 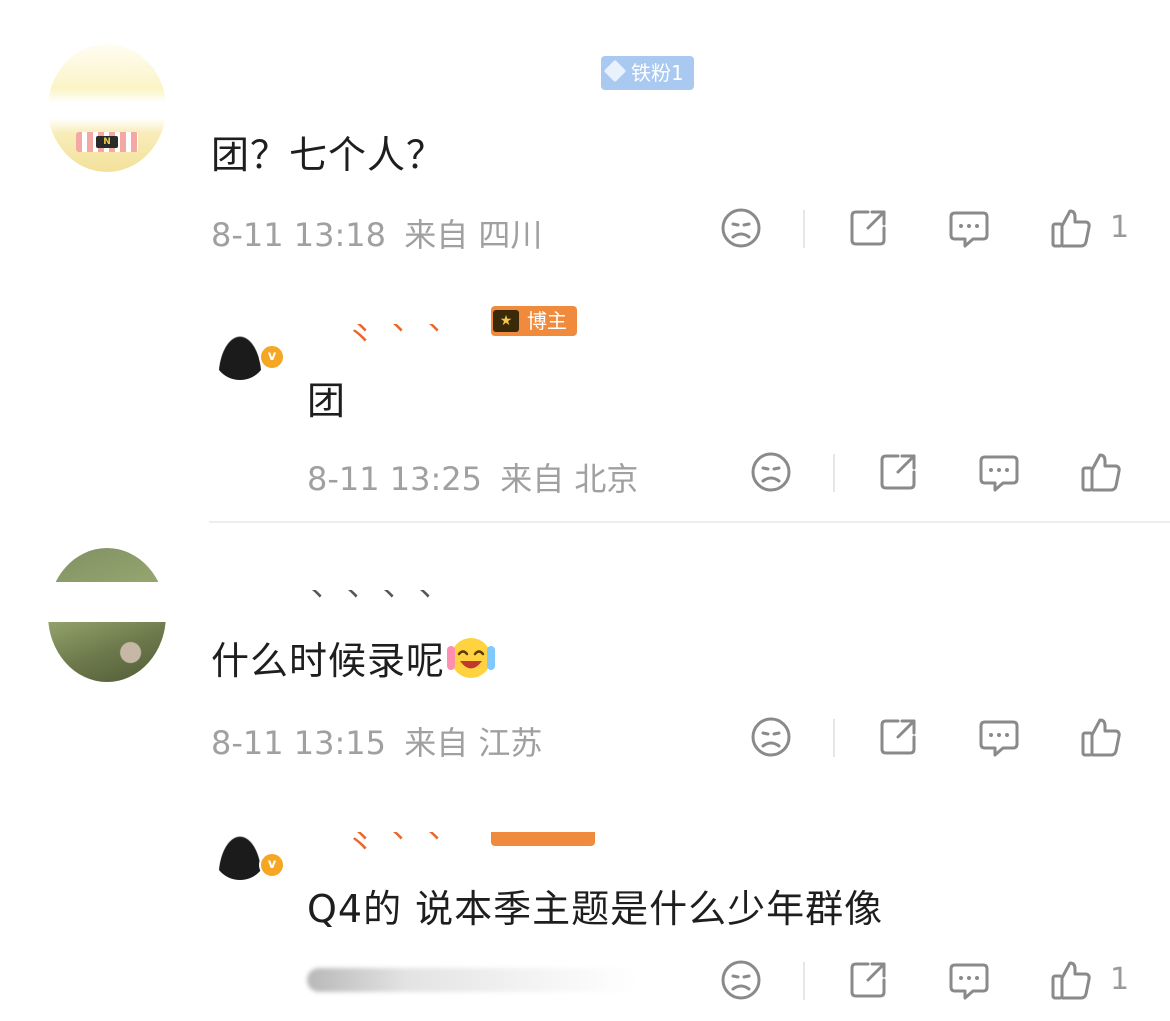 What do you see at coordinates (328, 661) in the screenshot?
I see `comment-text-body: 什么时候录呢` at bounding box center [328, 661].